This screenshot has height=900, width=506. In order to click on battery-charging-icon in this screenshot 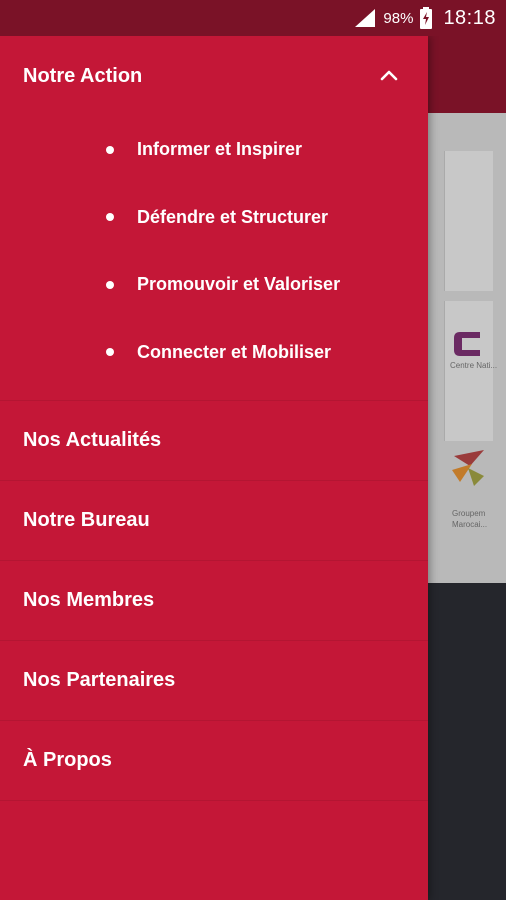, I will do `click(426, 18)`.